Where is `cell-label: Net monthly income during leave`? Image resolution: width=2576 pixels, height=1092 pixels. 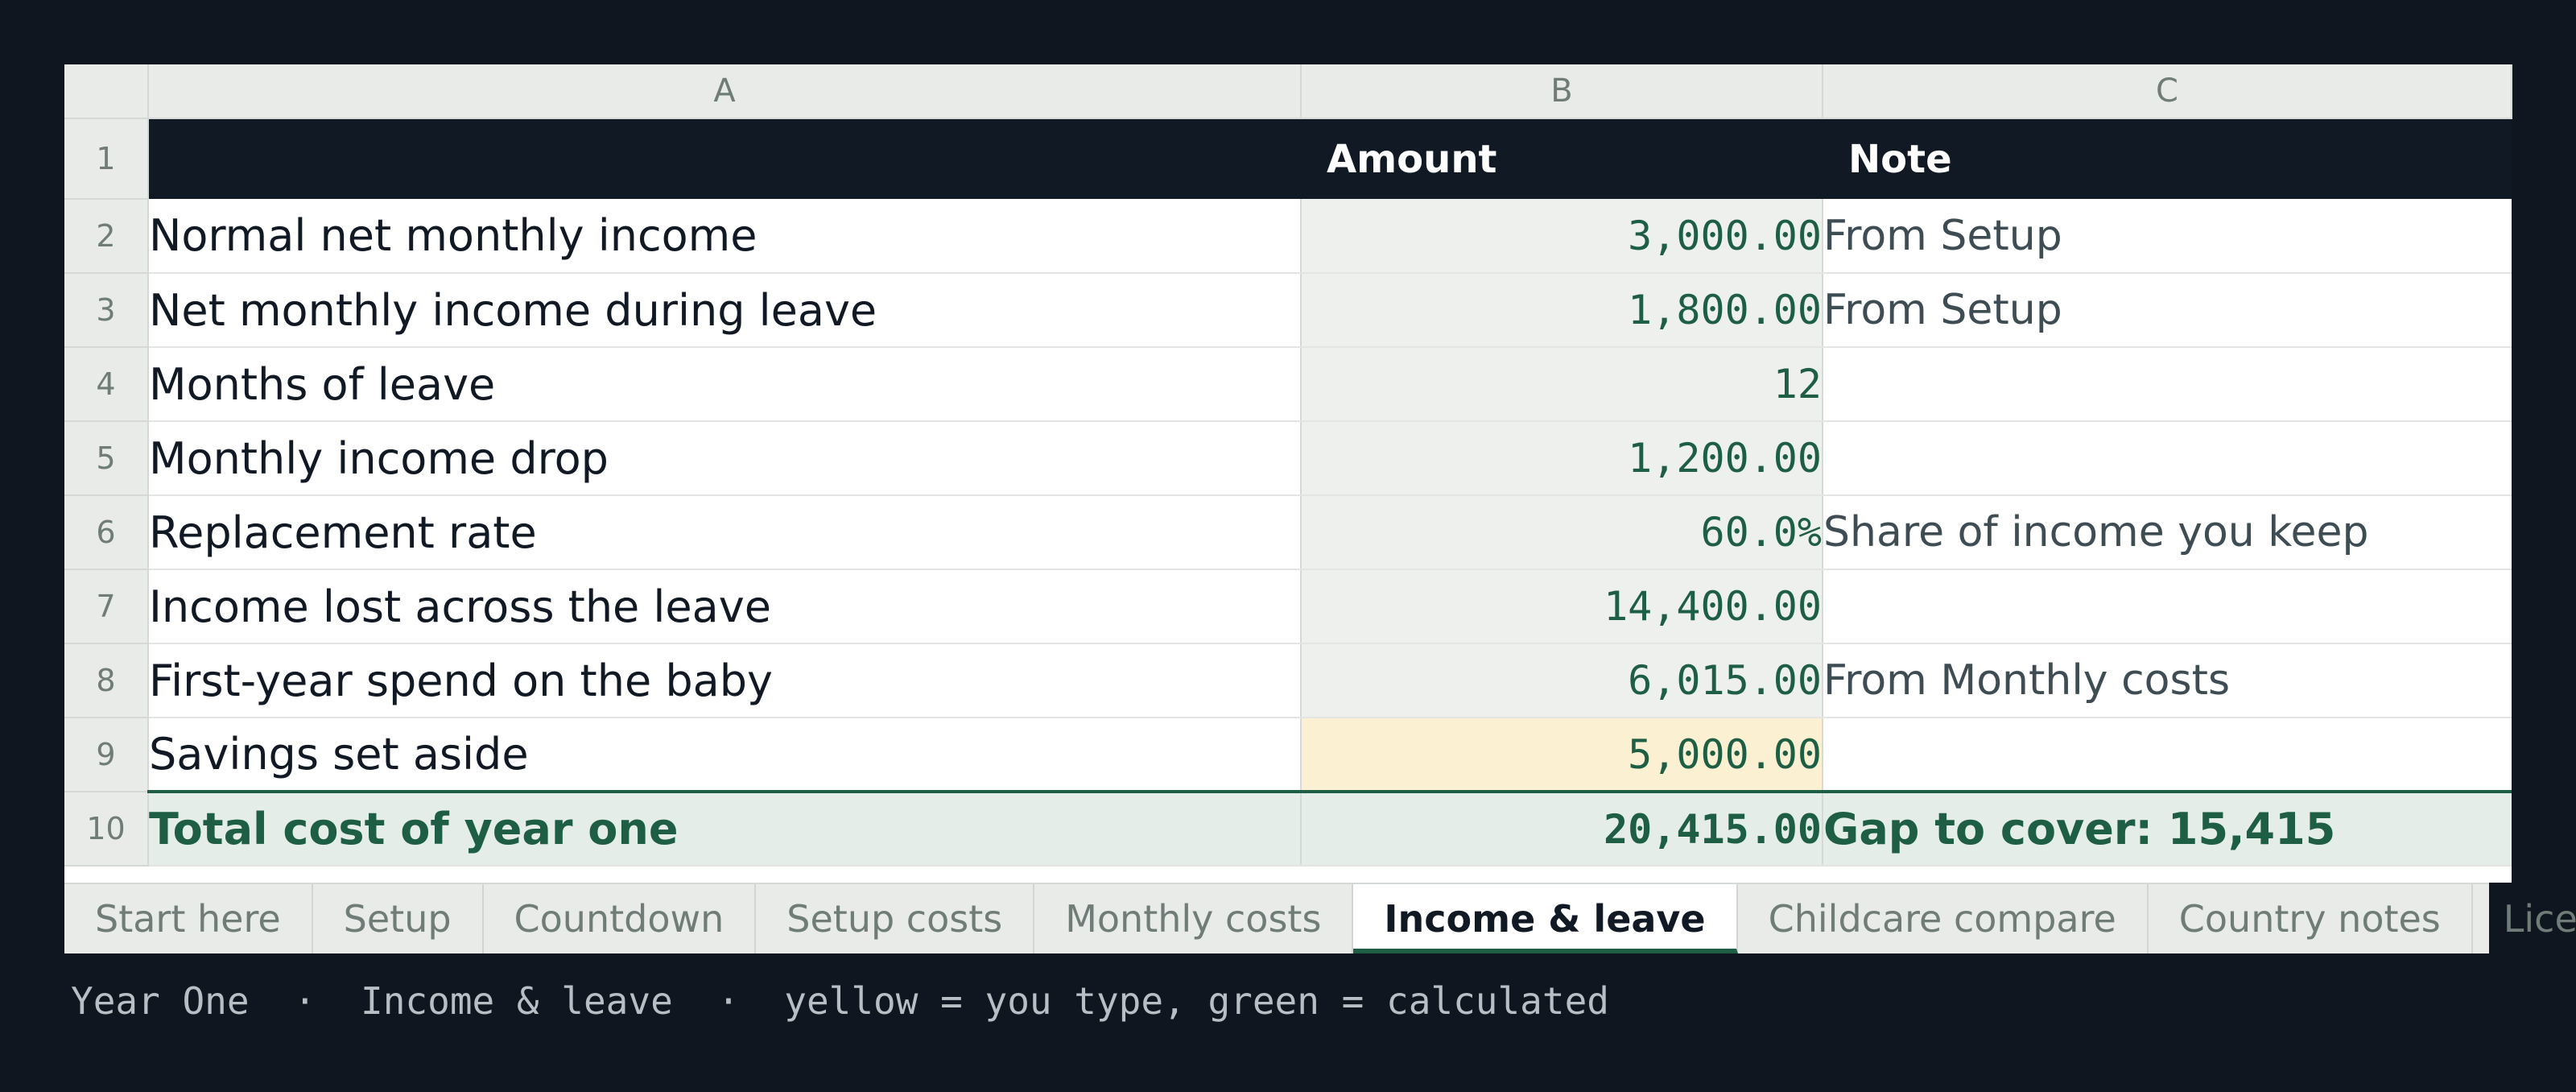
cell-label: Net monthly income during leave is located at coordinates (724, 310).